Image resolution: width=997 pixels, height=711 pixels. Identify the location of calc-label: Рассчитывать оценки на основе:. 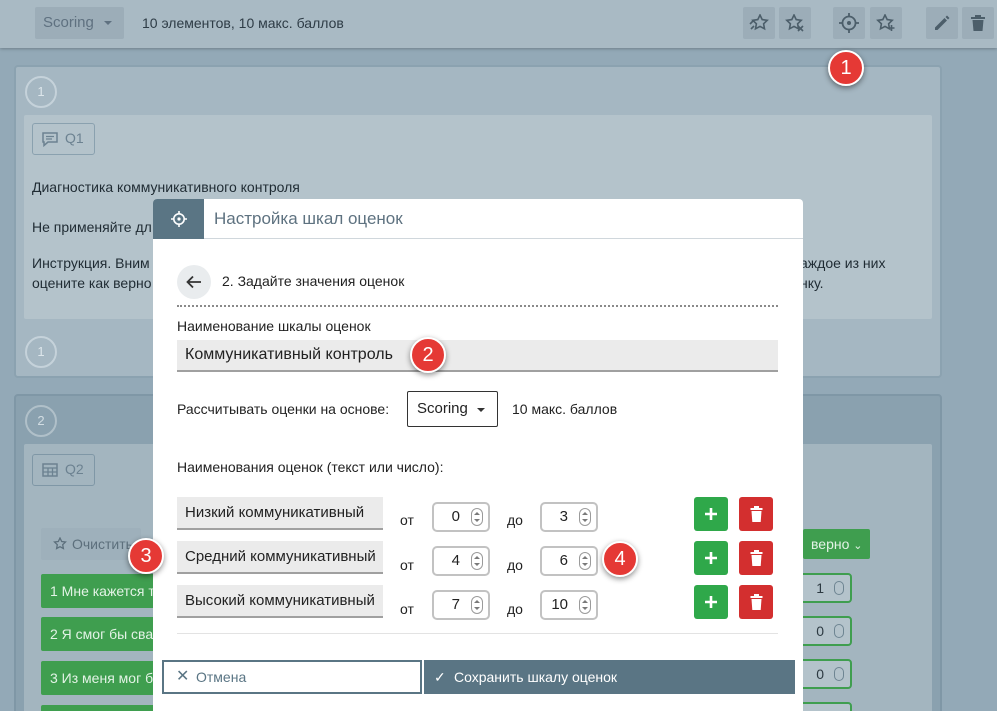
(283, 409).